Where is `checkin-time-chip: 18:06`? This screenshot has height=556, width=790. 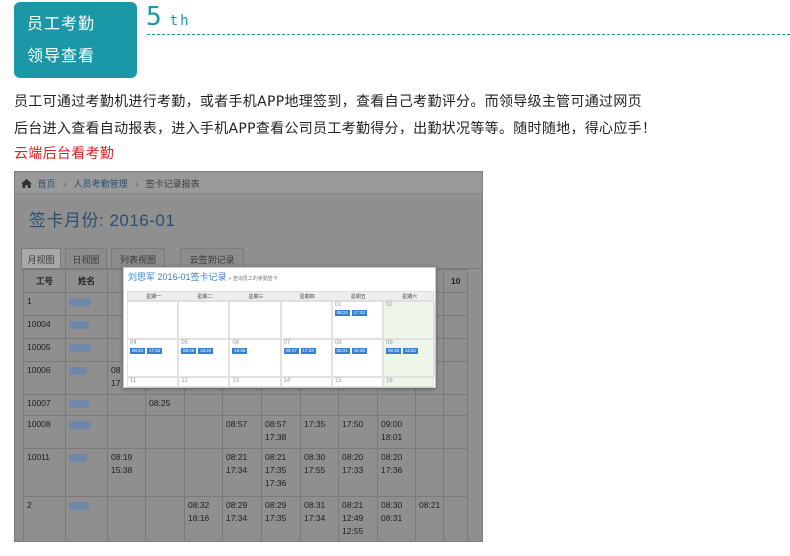
checkin-time-chip: 18:06 is located at coordinates (240, 351).